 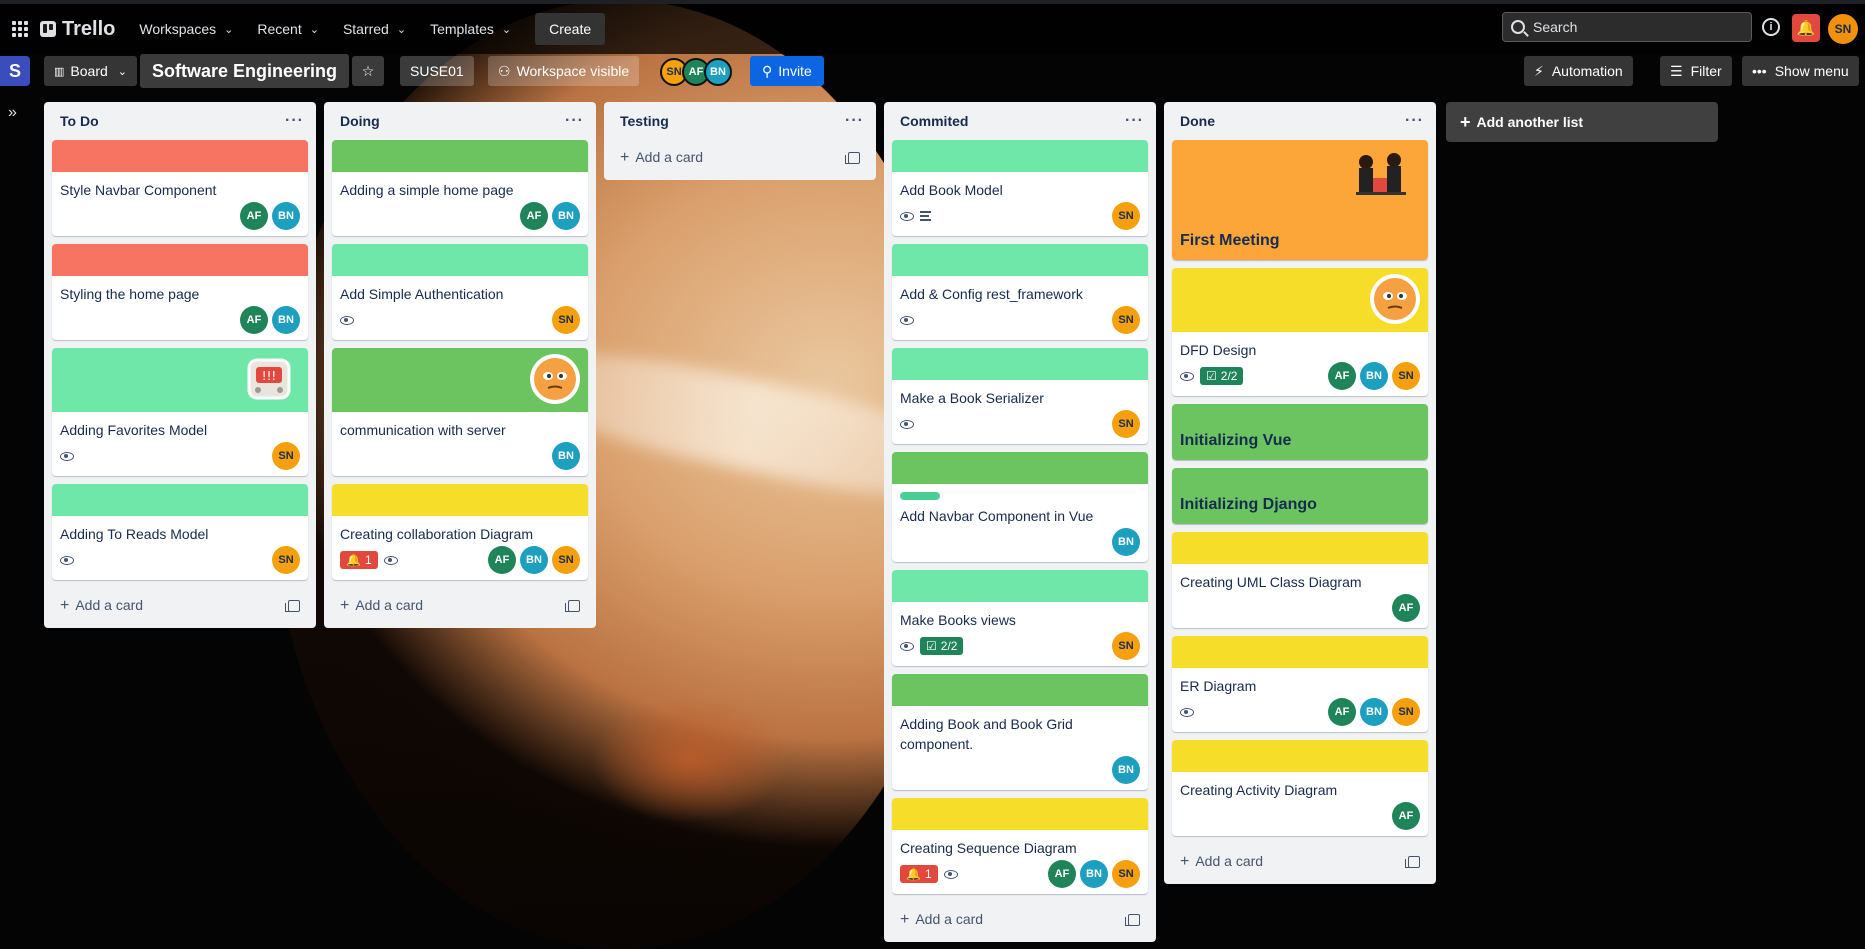 I want to click on list-title: Testing, so click(x=644, y=121).